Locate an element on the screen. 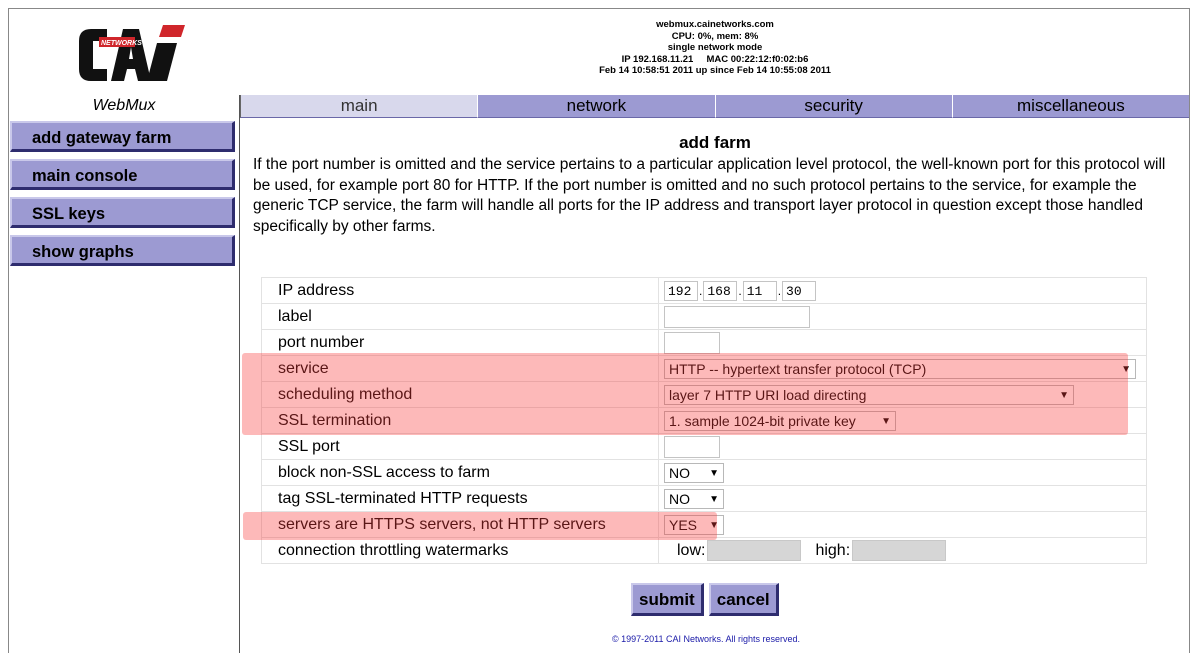 This screenshot has height=653, width=1197. main-tabs: main network security miscellaneous is located at coordinates (714, 106).